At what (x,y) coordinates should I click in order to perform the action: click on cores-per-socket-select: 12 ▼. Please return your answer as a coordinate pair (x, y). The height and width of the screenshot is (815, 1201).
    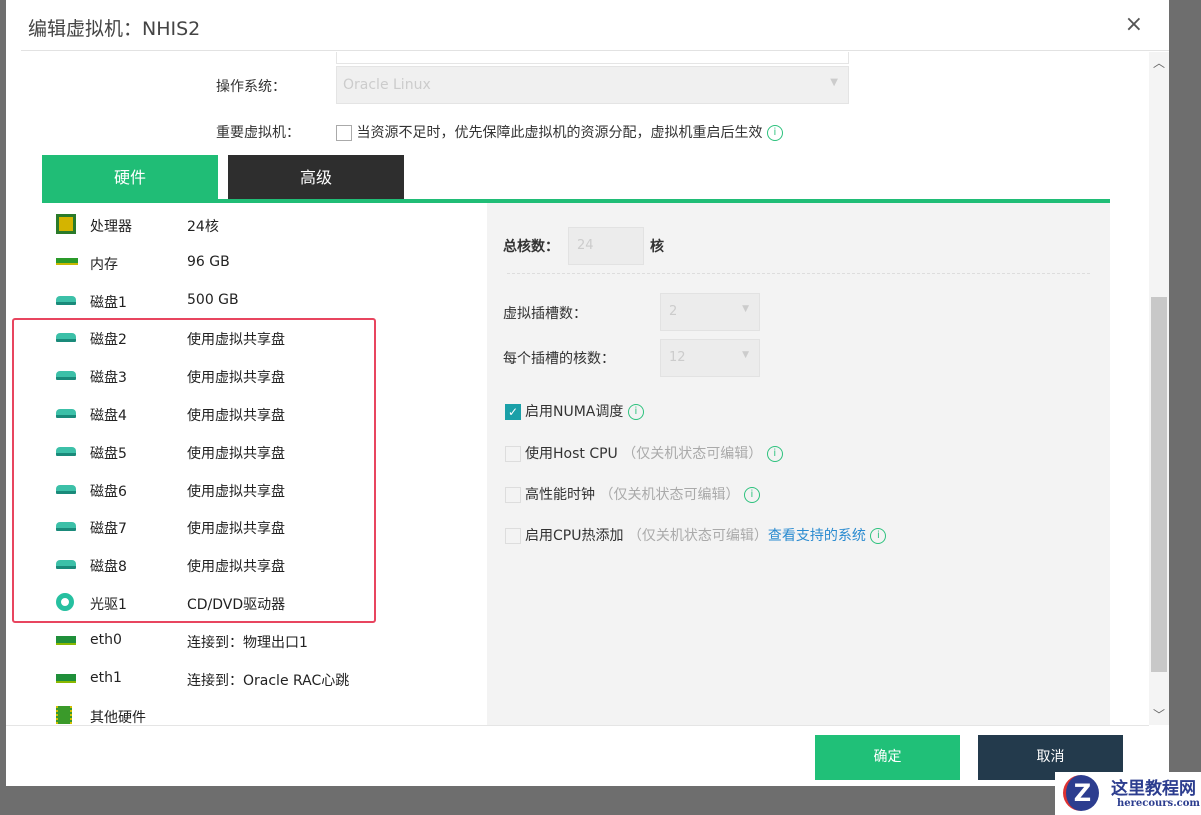
    Looking at the image, I should click on (710, 358).